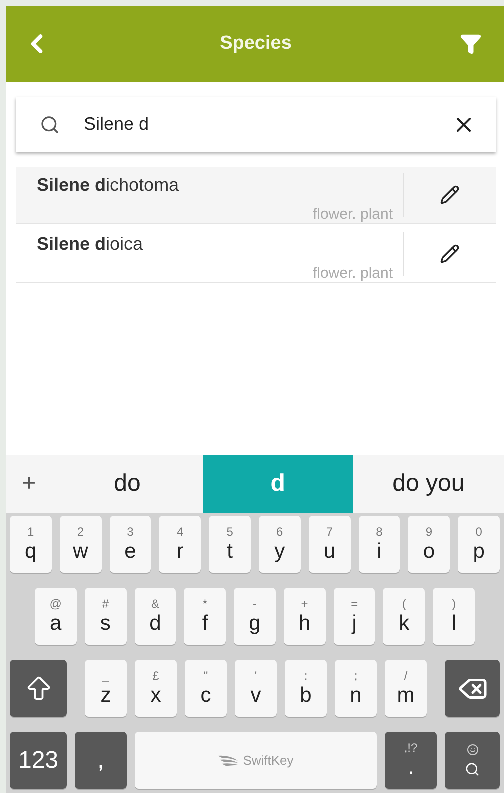 Image resolution: width=504 pixels, height=793 pixels. I want to click on key: 3 e, so click(131, 544).